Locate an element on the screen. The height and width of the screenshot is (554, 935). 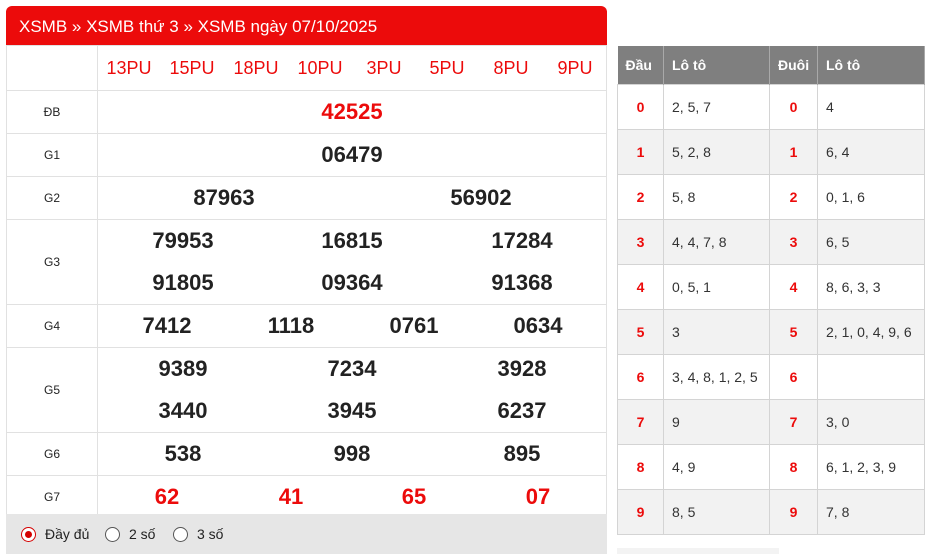
prize-number: 41 is located at coordinates (291, 496).